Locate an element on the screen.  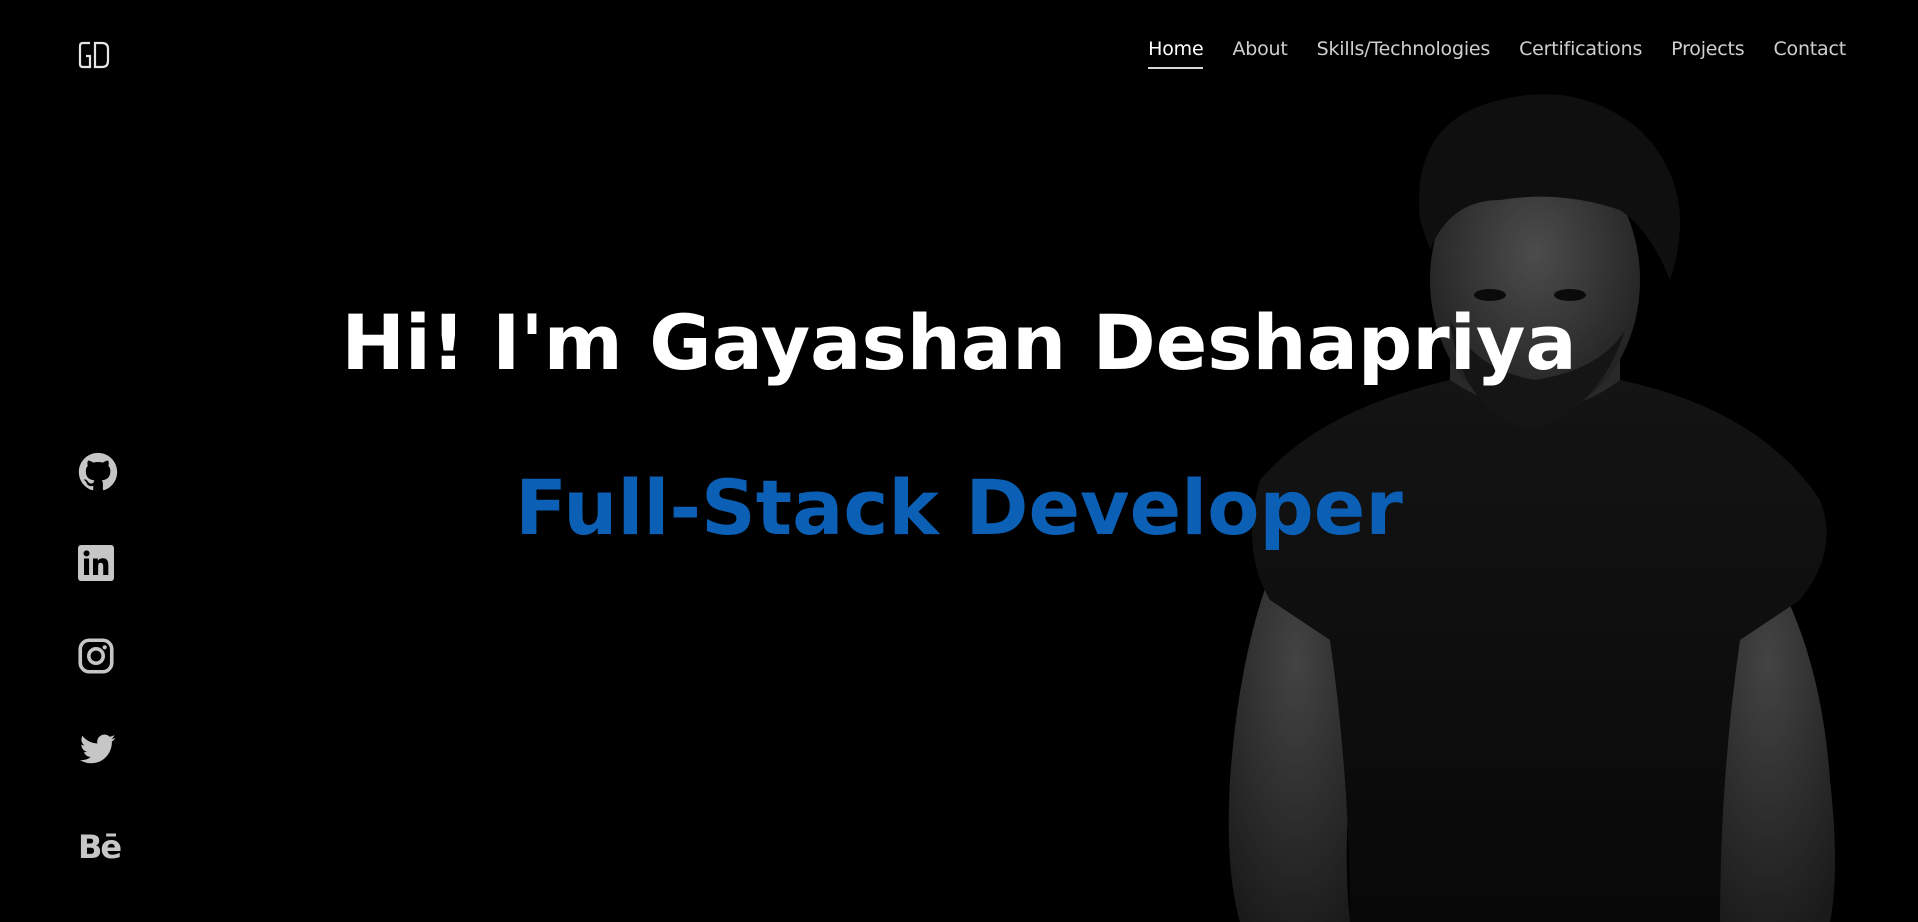
github-icon is located at coordinates (98, 471).